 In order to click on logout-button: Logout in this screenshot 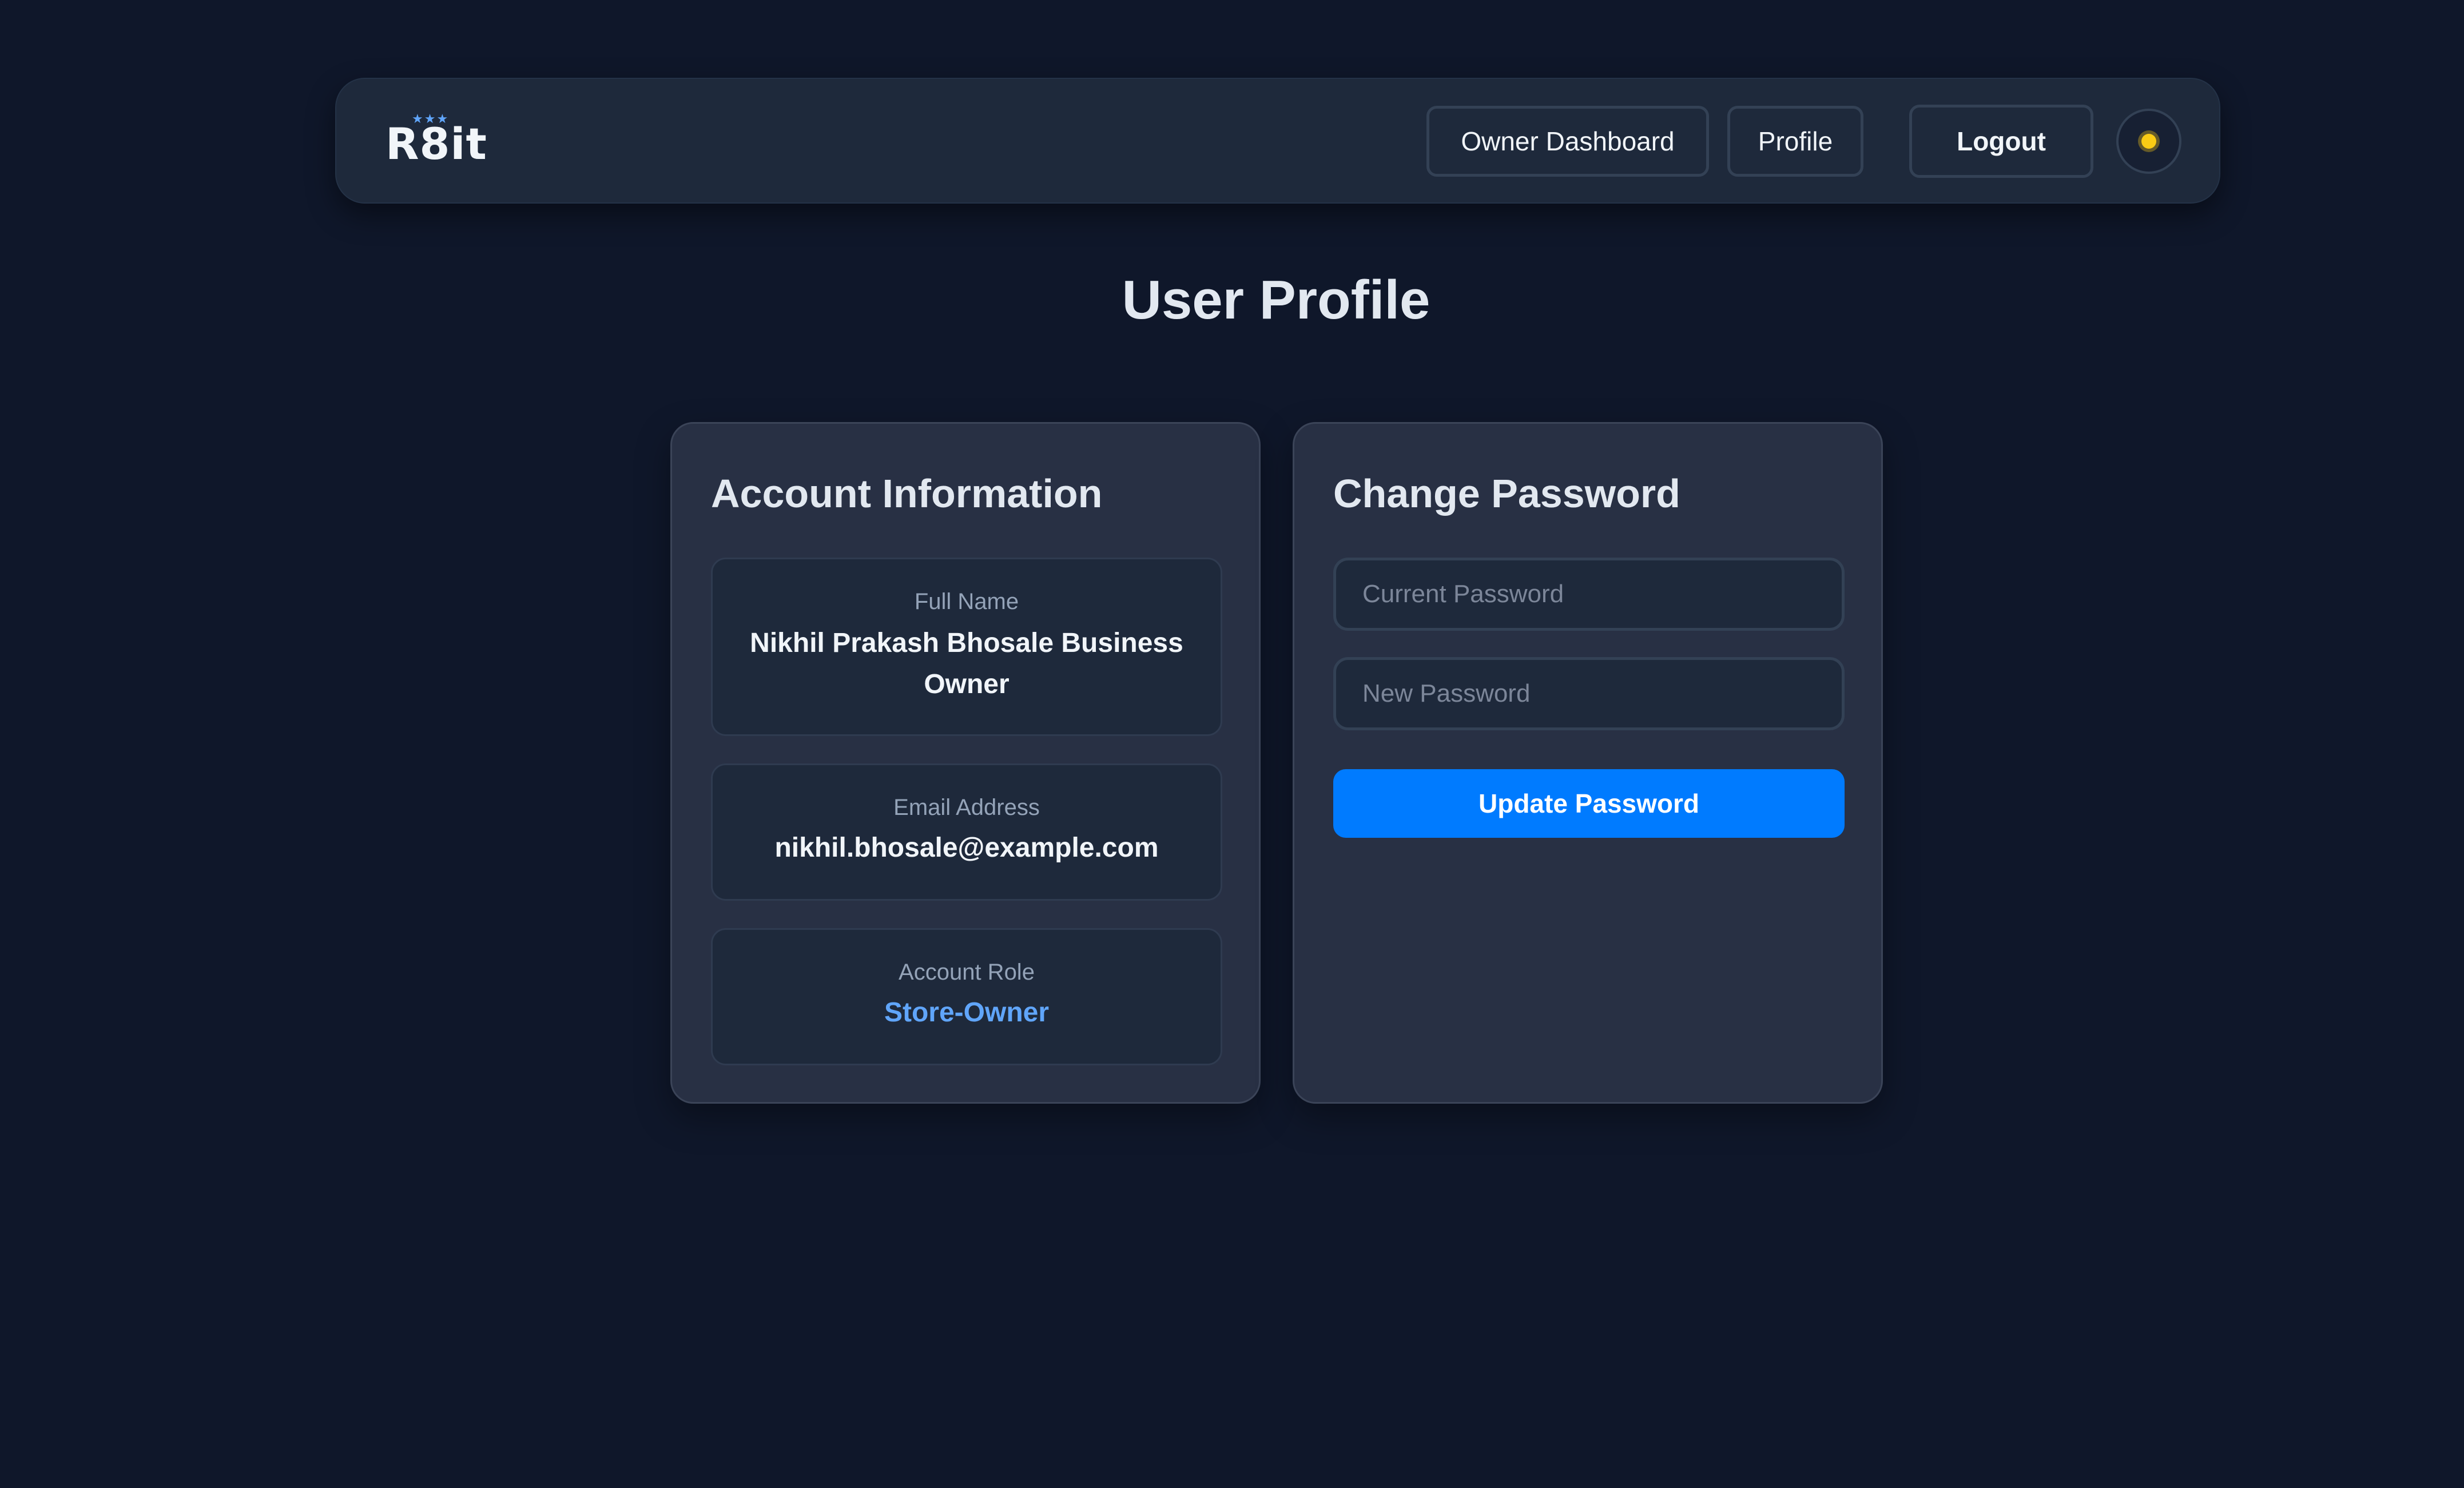, I will do `click(2001, 141)`.